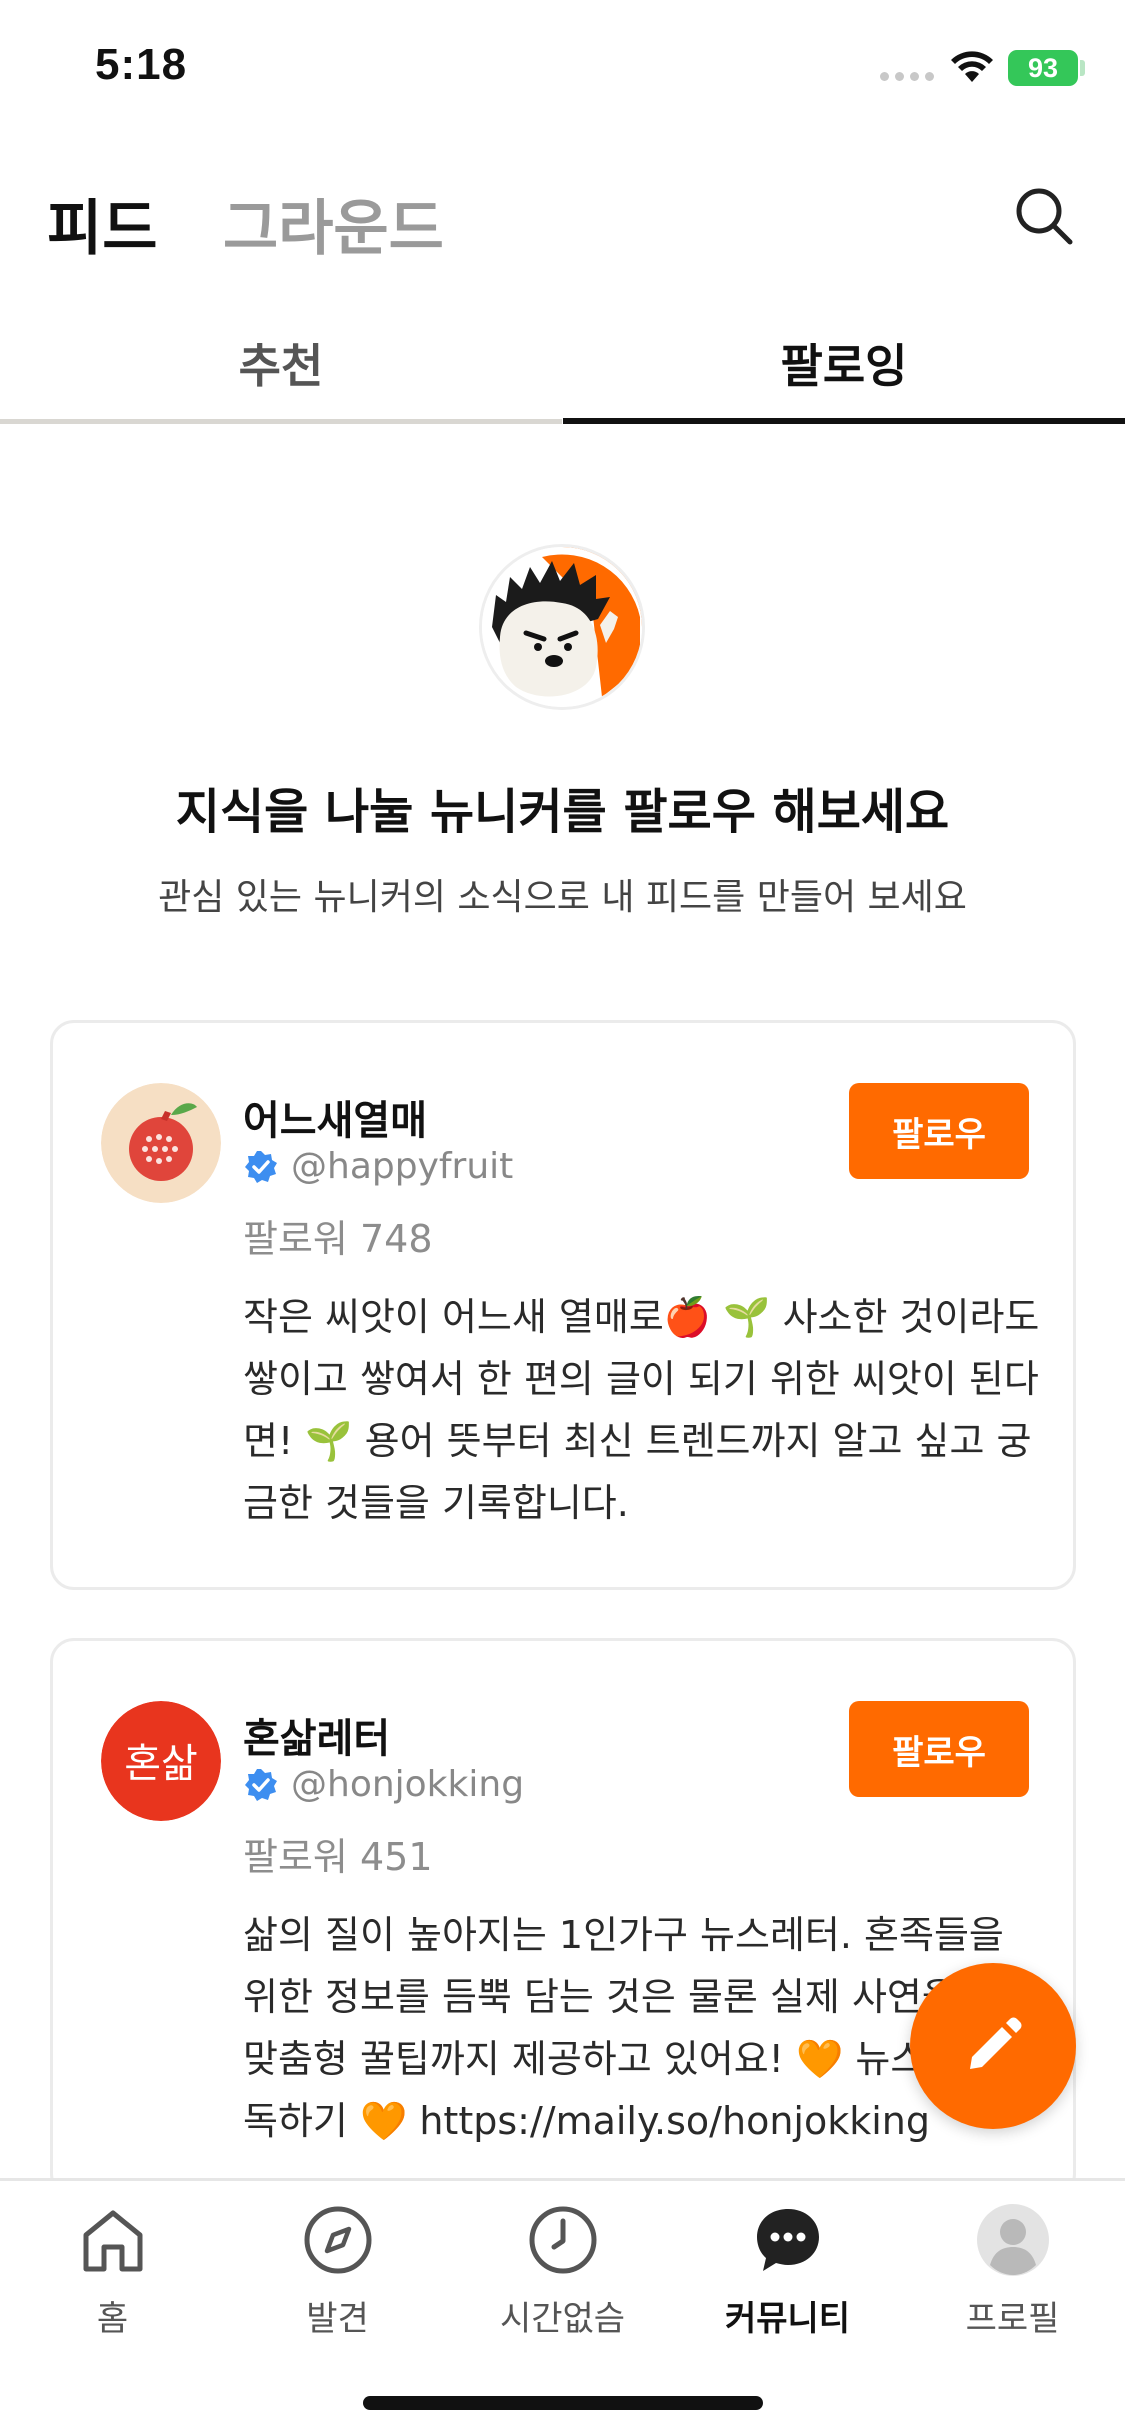  I want to click on follower-count: 팔로워 748, so click(338, 1239).